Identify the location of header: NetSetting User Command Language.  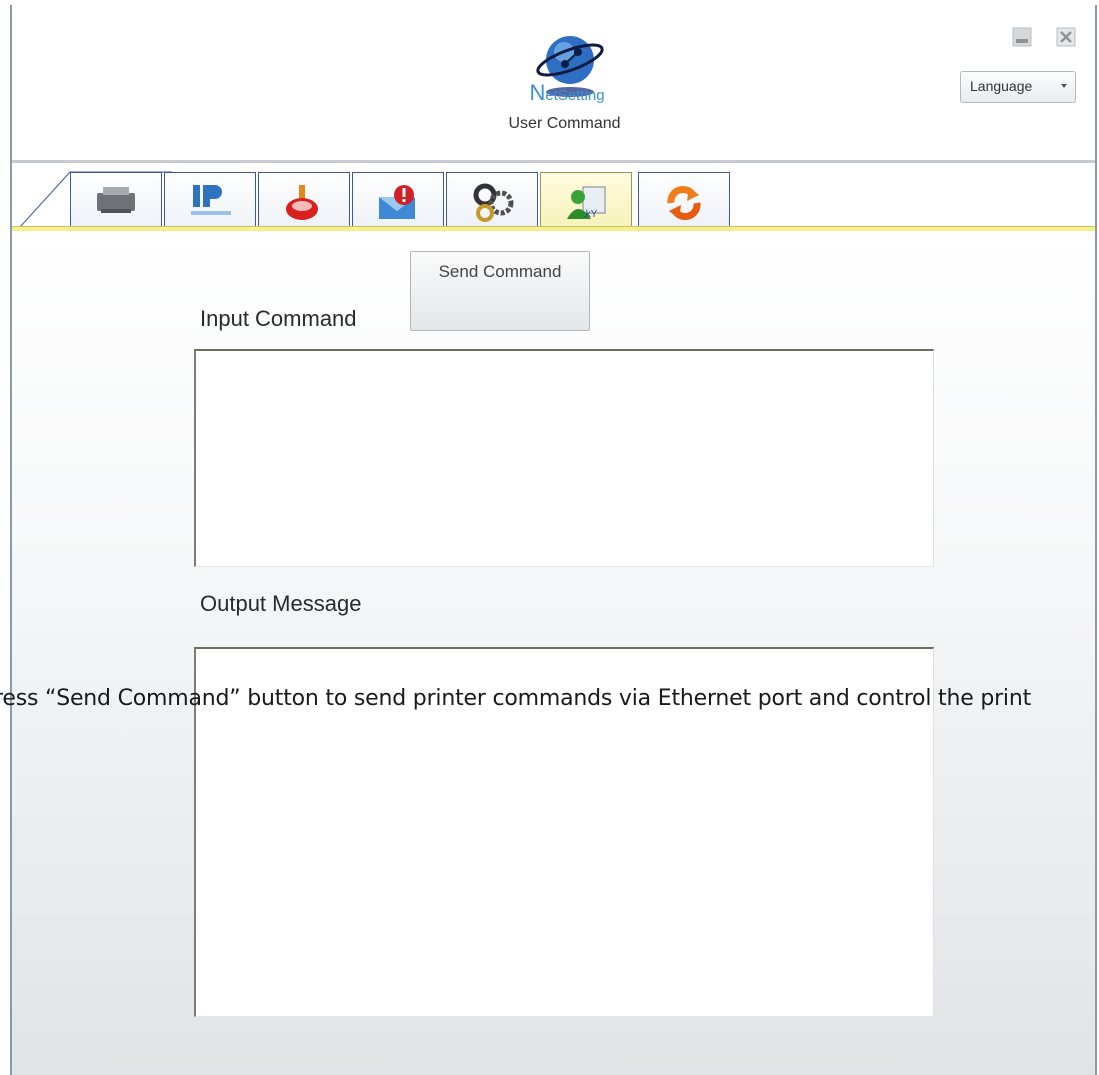
(553, 84).